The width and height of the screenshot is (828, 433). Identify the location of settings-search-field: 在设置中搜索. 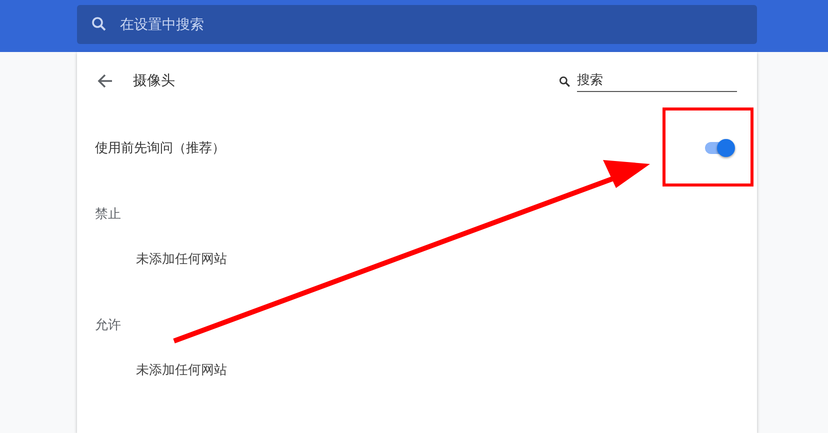
(417, 24).